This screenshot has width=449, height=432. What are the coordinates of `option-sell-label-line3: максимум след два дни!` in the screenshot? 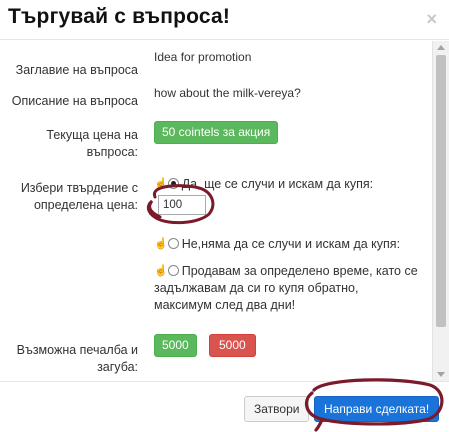 It's located at (225, 305).